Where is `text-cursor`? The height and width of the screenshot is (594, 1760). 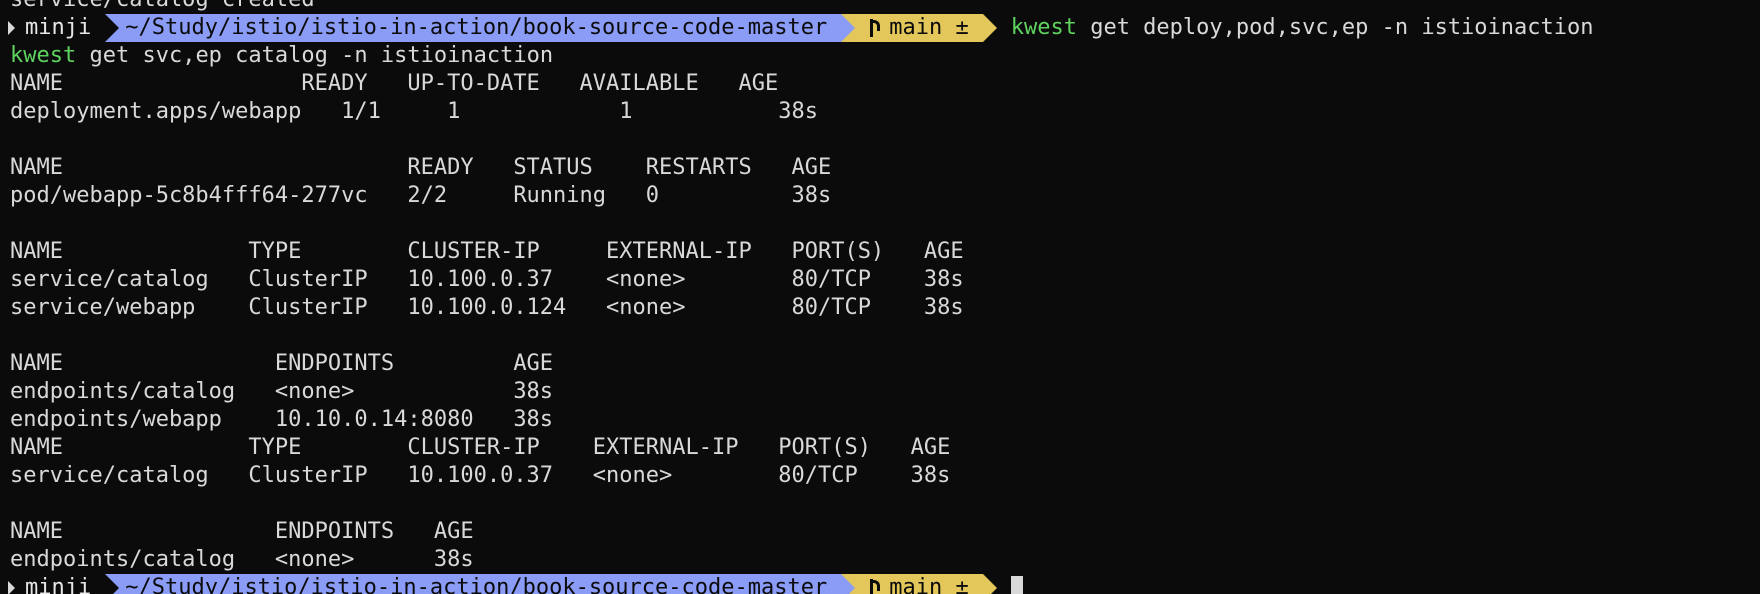
text-cursor is located at coordinates (1016, 585).